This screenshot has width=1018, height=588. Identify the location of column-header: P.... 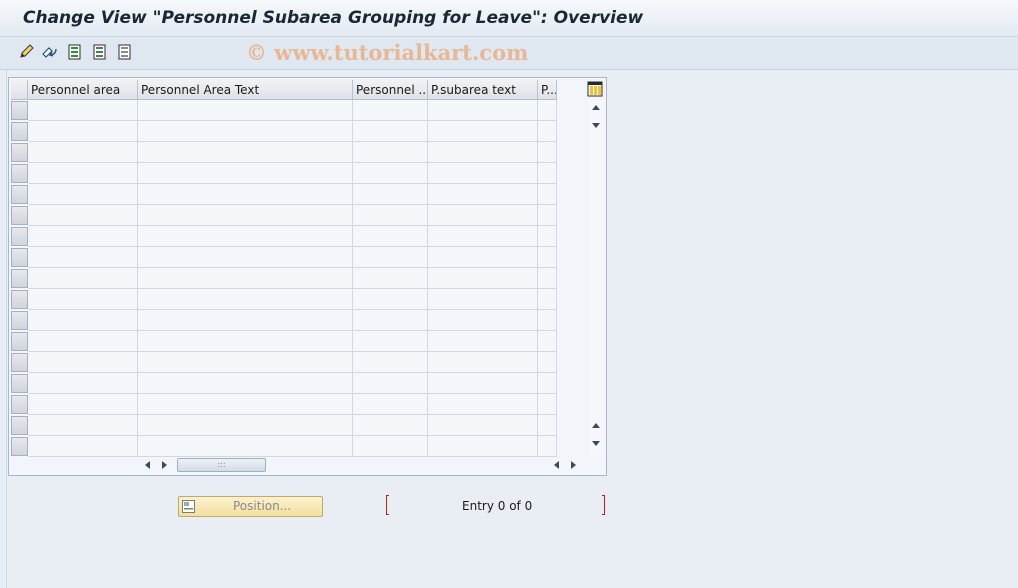
(547, 90).